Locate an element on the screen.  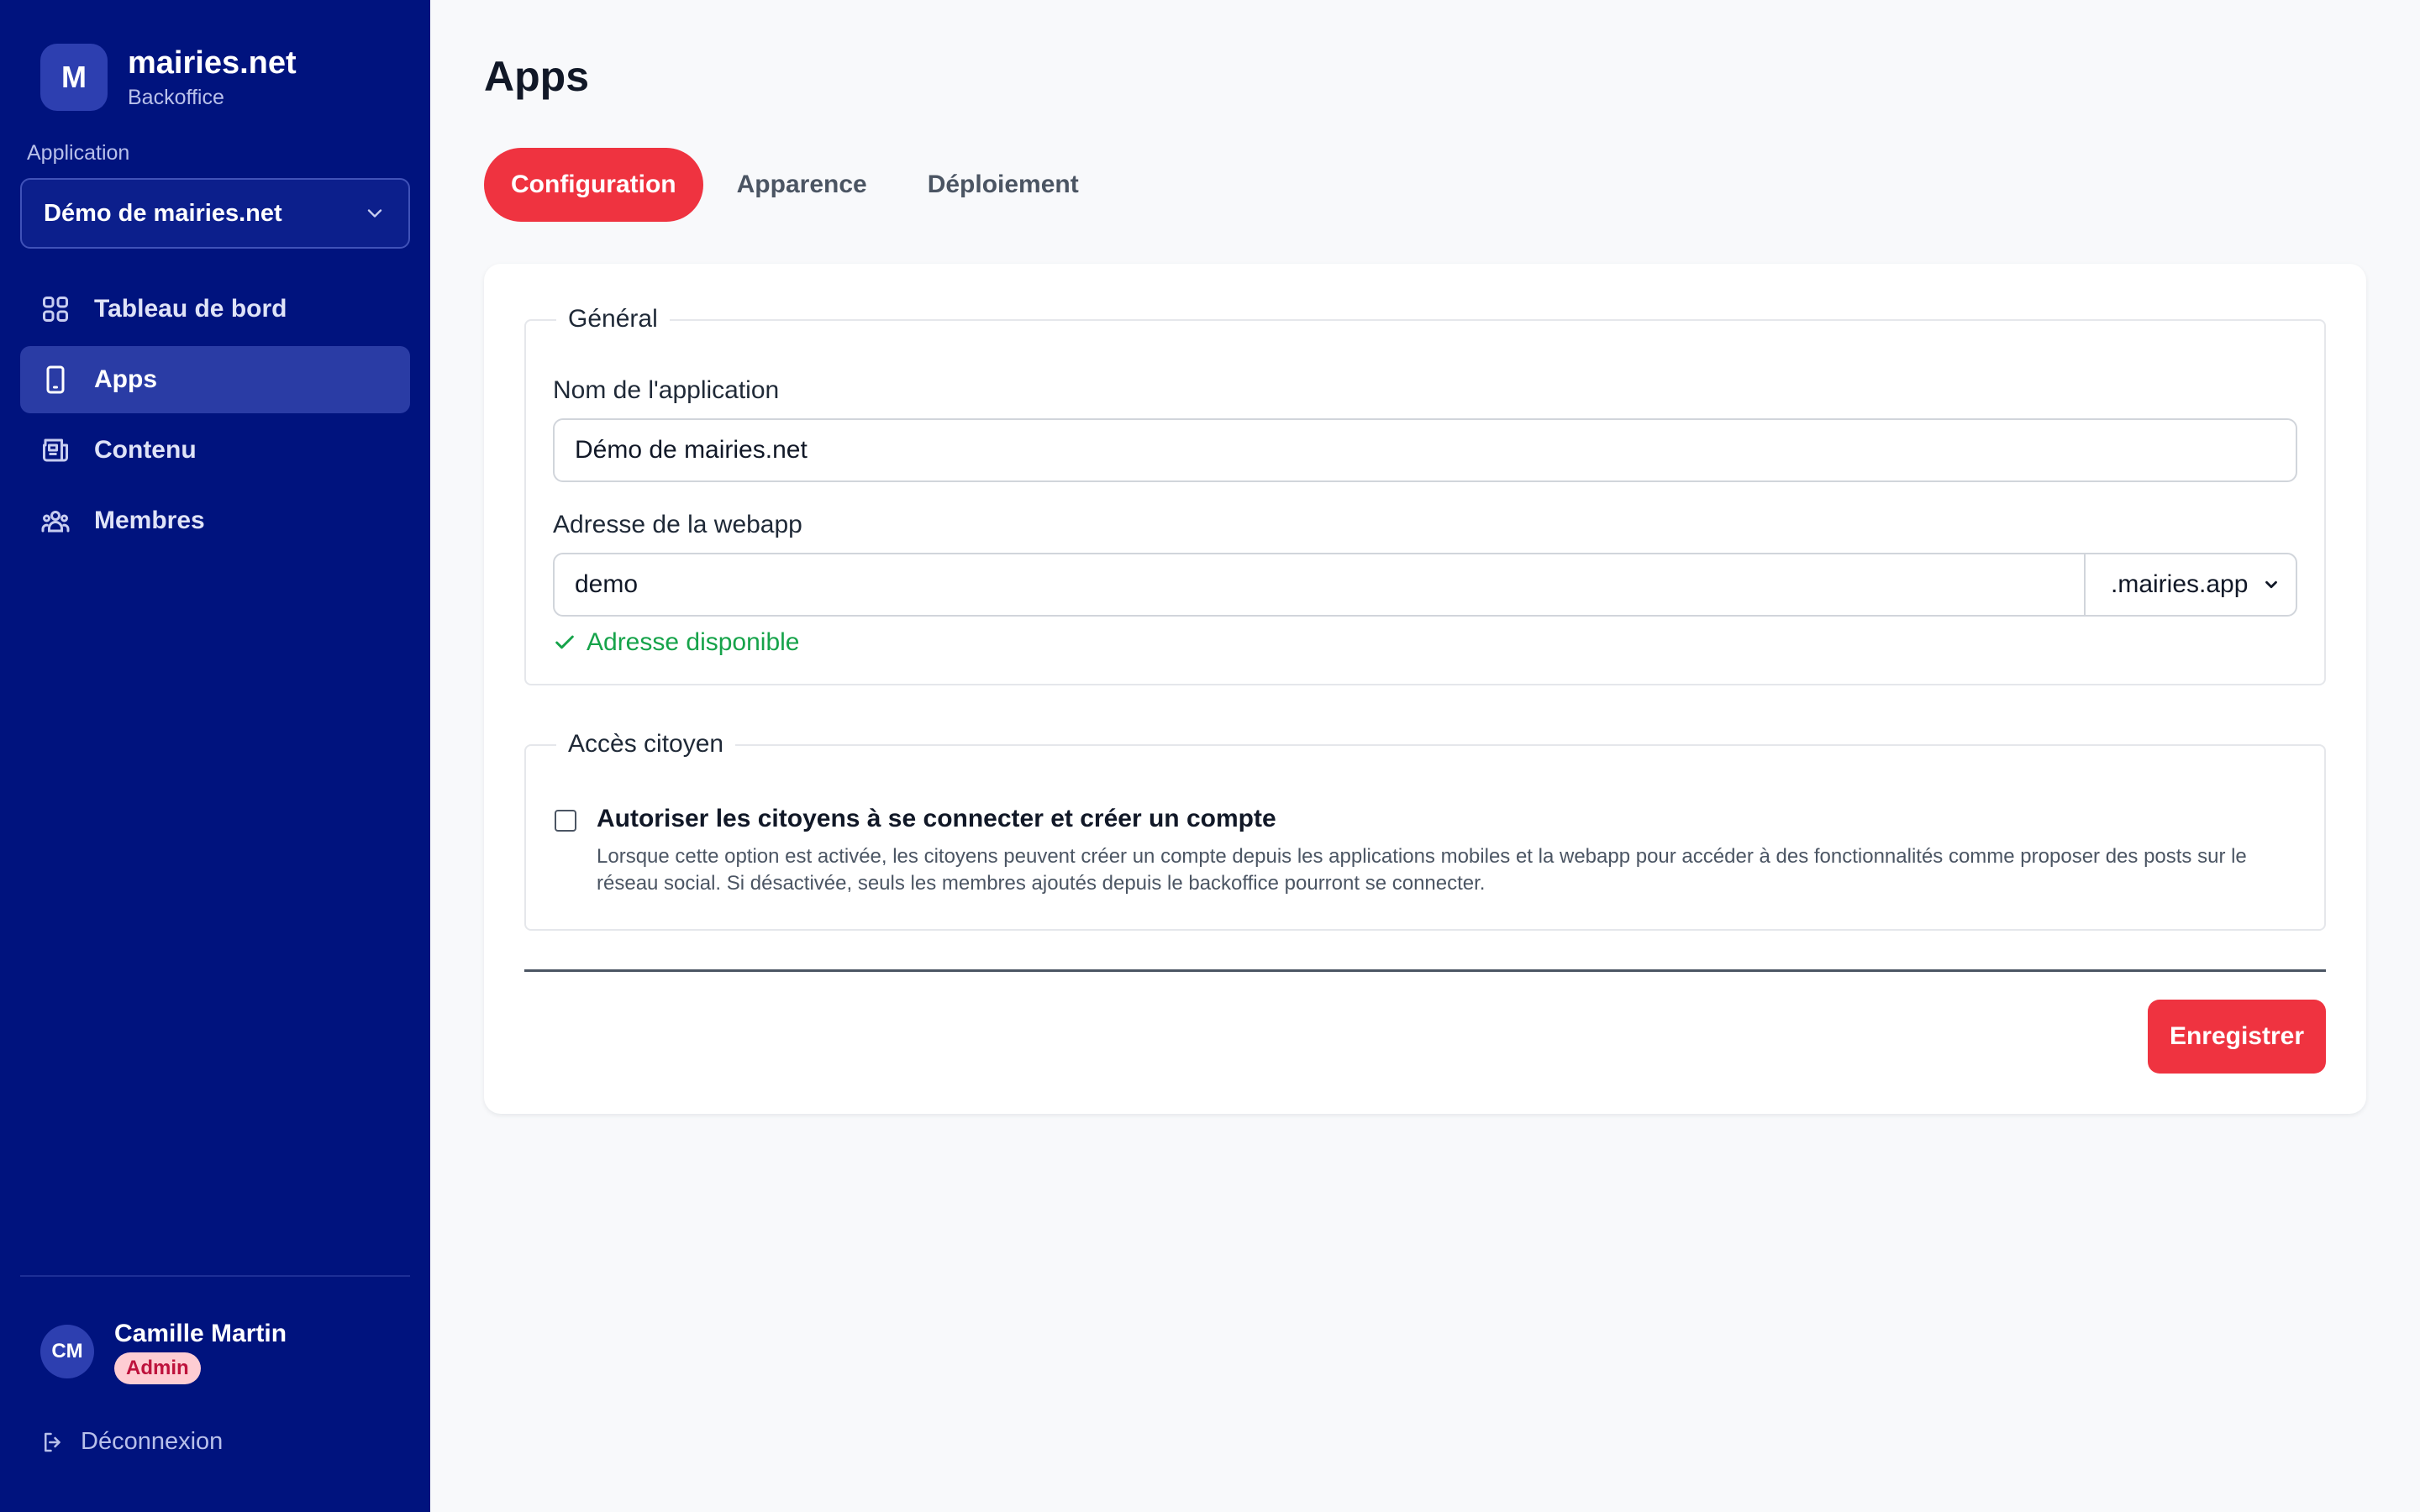
logout-link: Déconnexion is located at coordinates (131, 1442).